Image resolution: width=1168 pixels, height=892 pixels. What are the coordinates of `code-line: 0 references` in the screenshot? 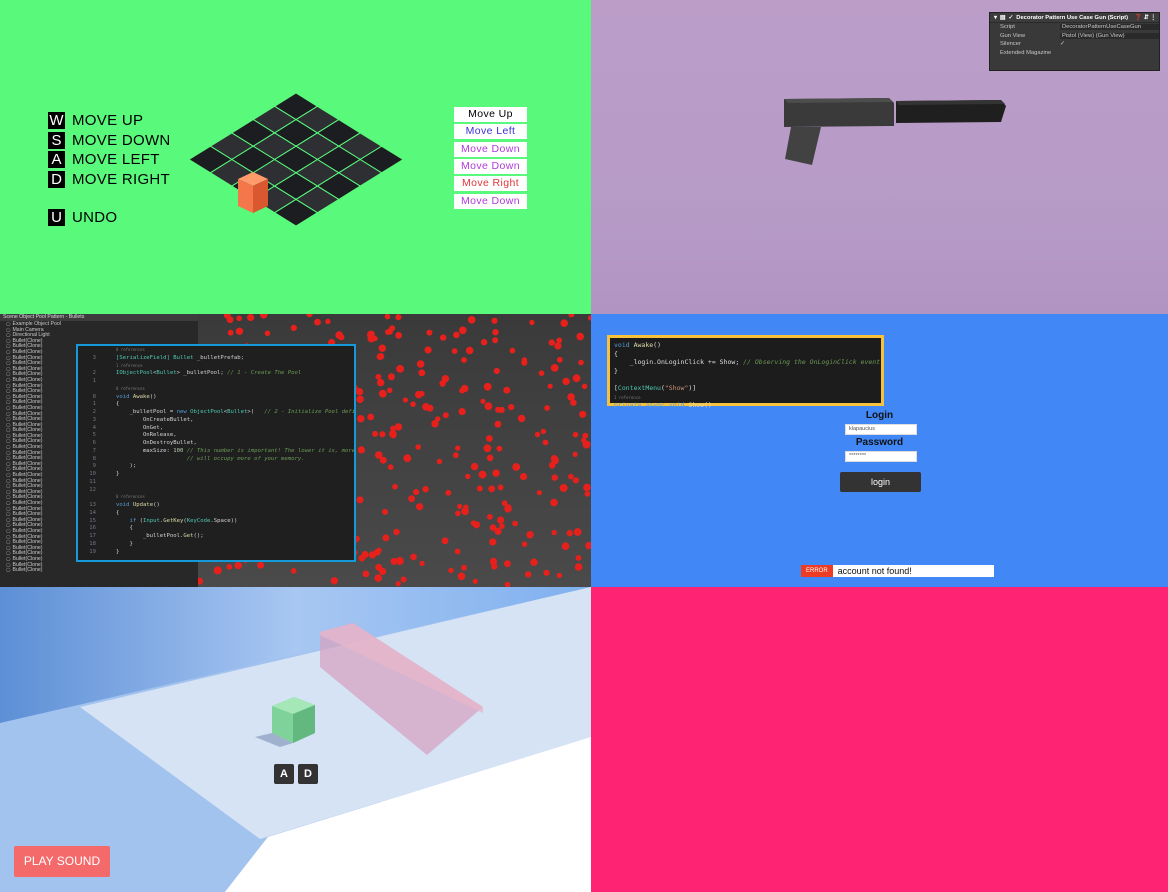 It's located at (130, 388).